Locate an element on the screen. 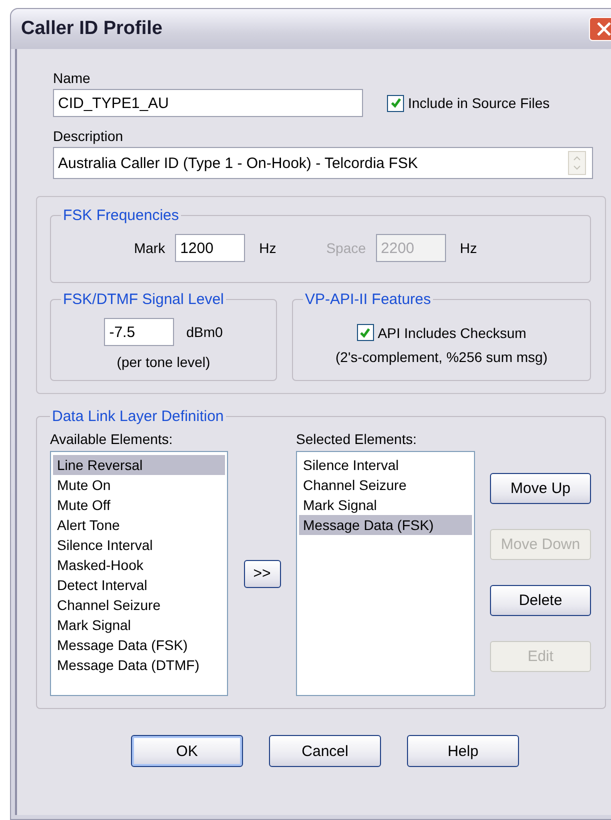  close-icon is located at coordinates (600, 29).